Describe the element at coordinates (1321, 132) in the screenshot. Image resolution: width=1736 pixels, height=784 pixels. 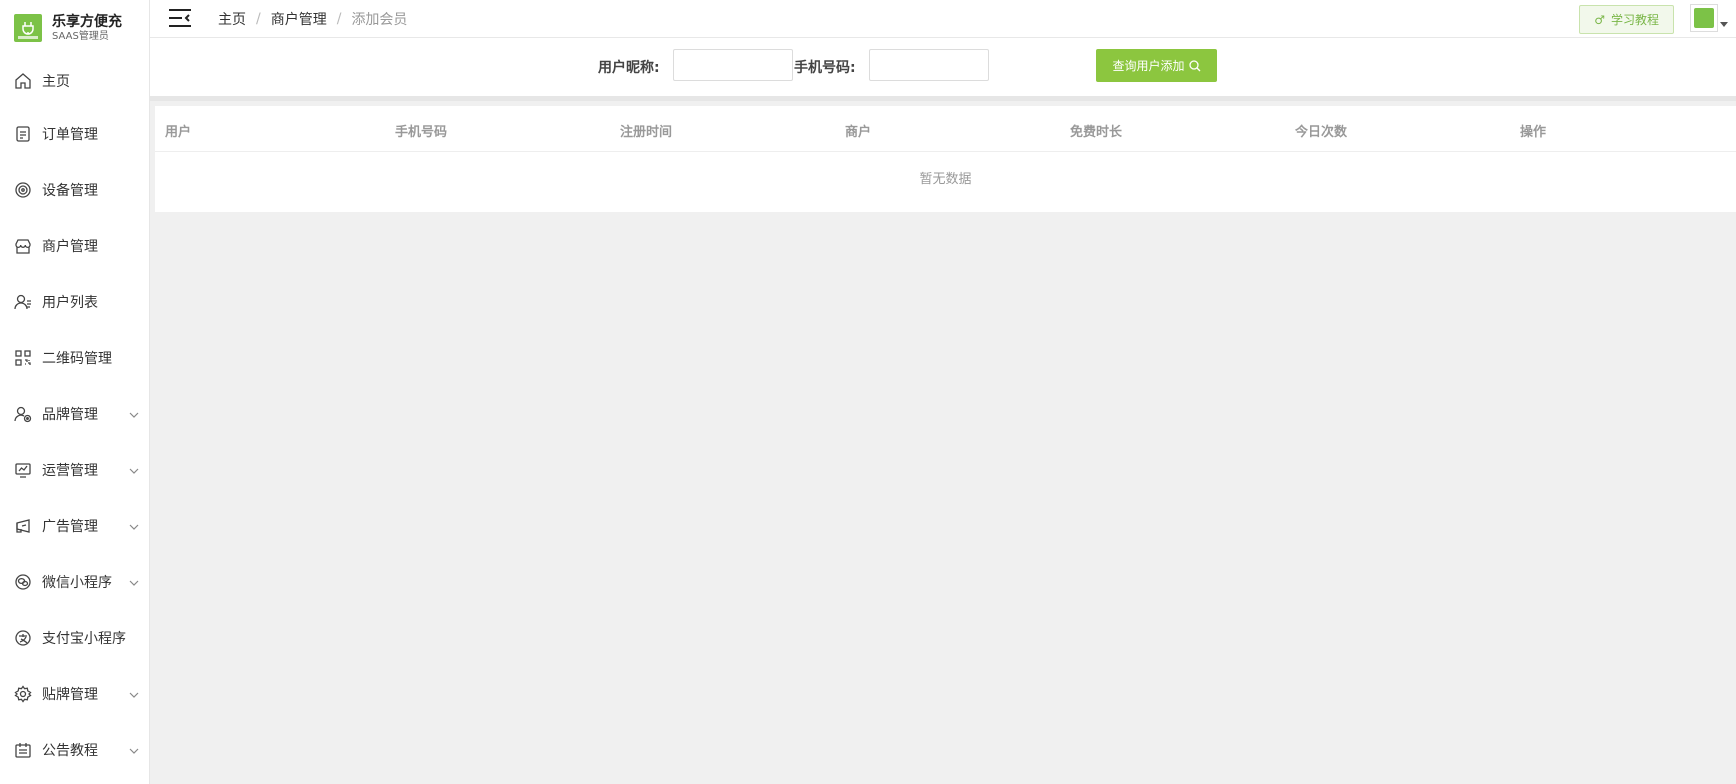
I see `column-header-today-count: 今日次数` at that location.